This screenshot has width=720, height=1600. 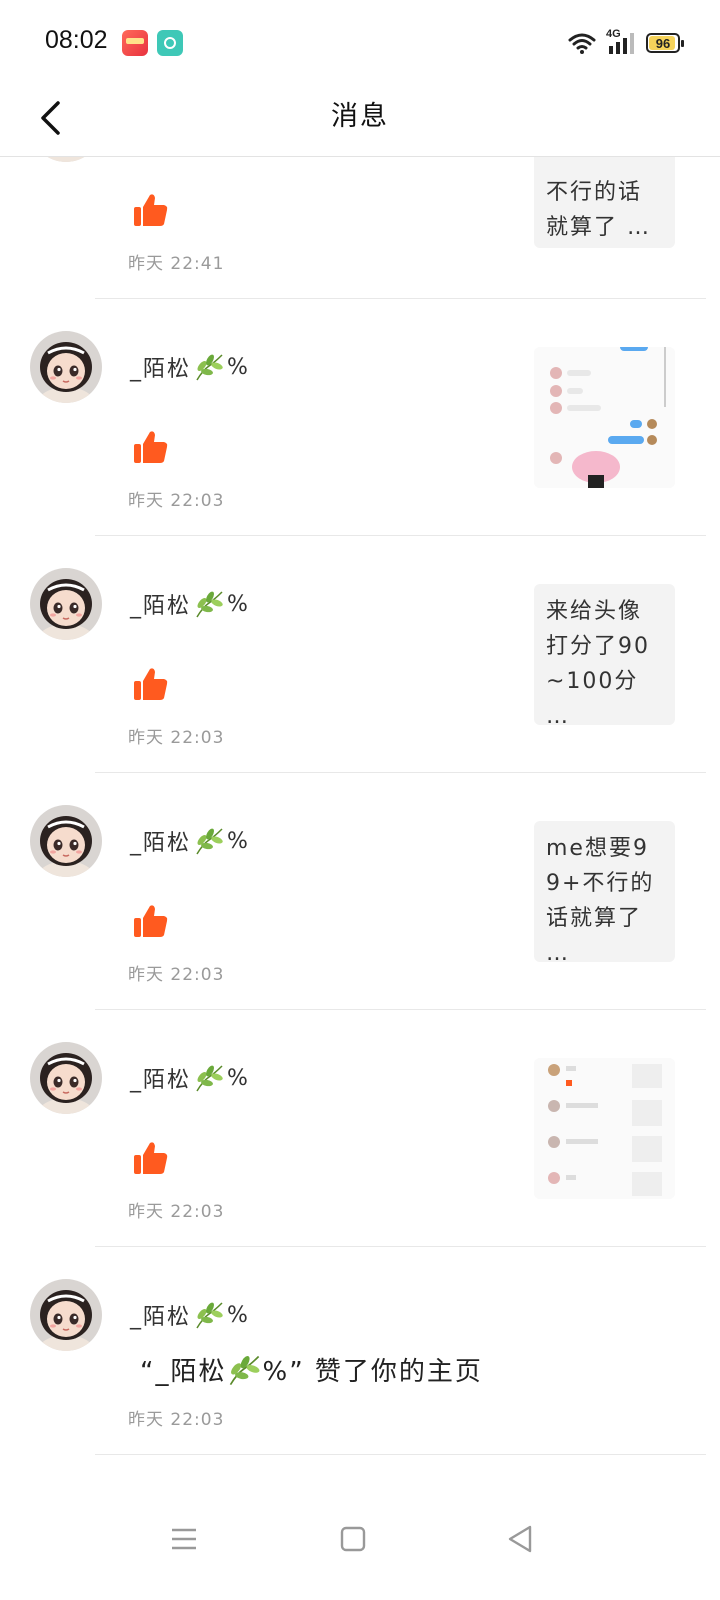 I want to click on divider, so click(x=400, y=1454).